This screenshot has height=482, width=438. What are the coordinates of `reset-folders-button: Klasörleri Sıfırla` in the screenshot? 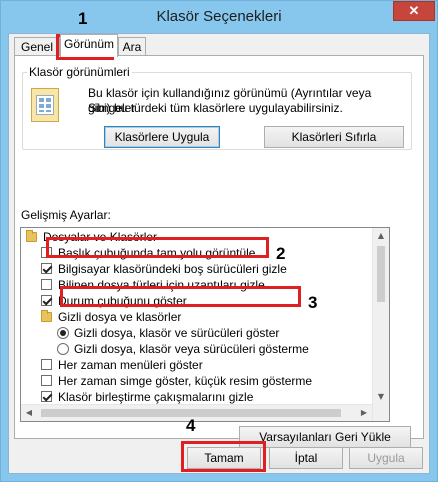 It's located at (334, 137).